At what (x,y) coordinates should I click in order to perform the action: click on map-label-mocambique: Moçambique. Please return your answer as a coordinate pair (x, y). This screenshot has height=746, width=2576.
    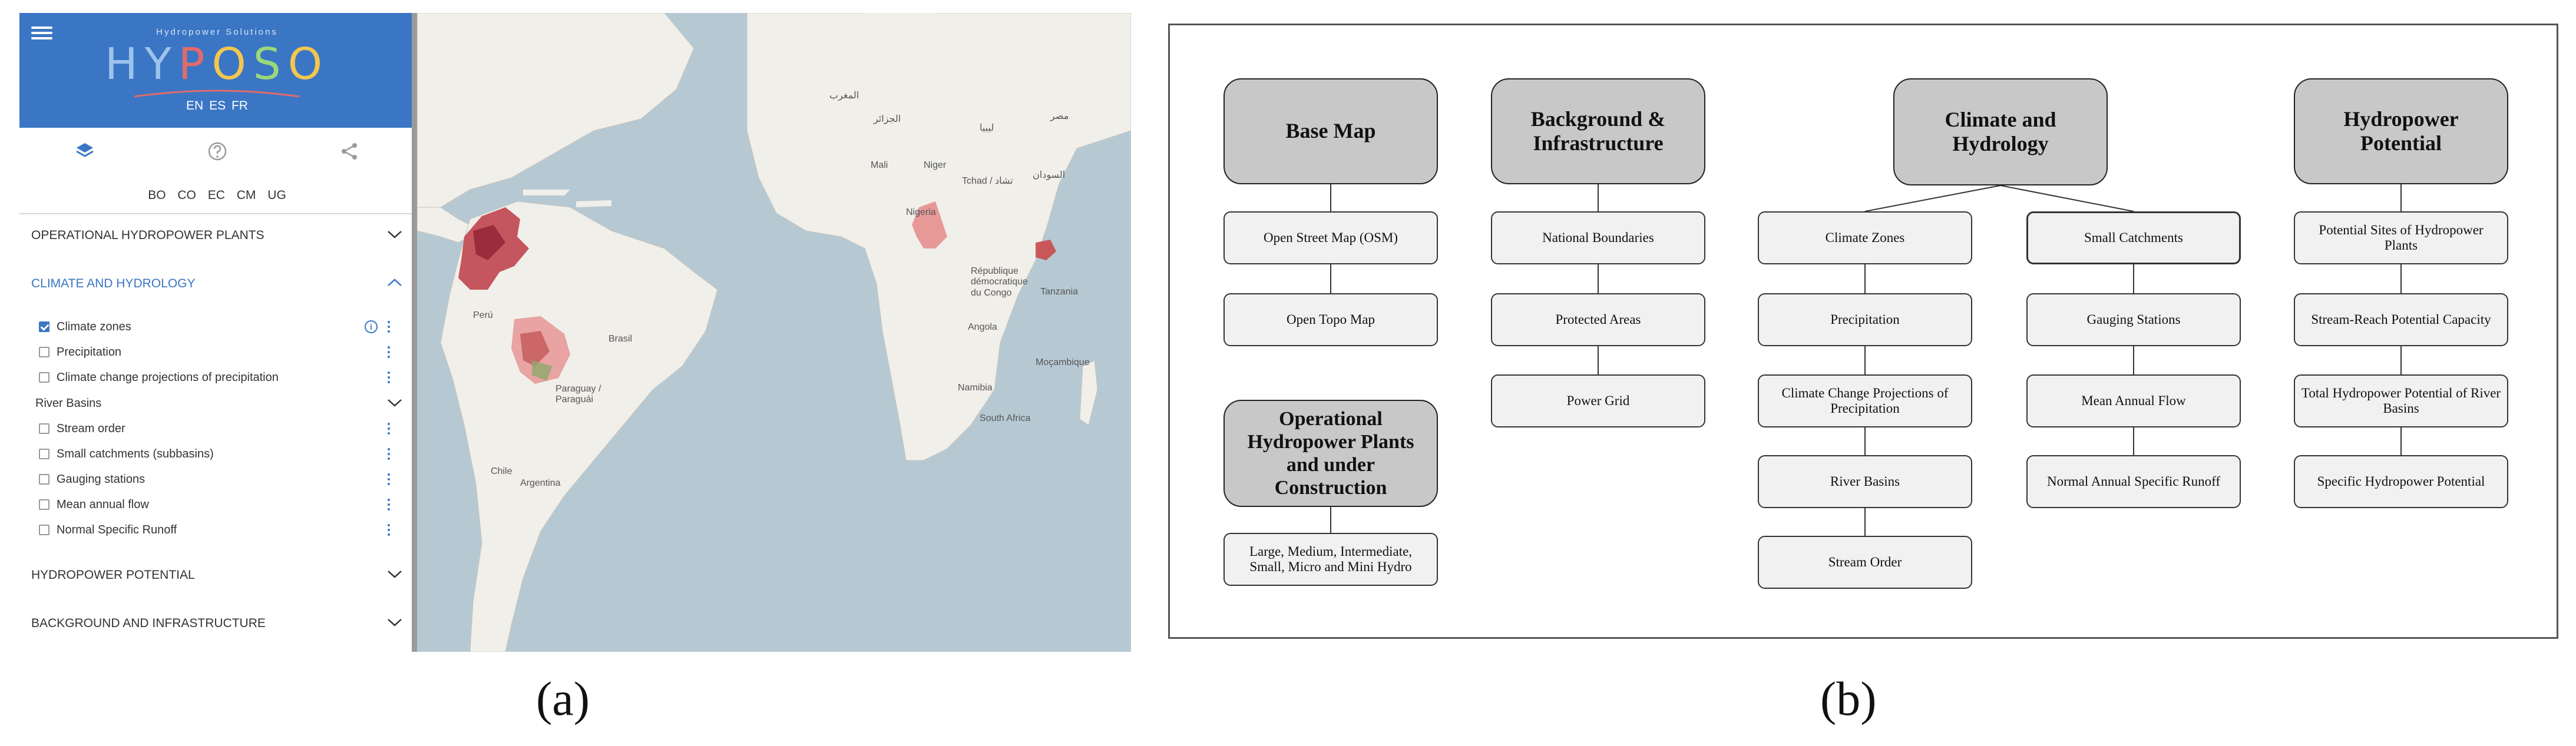
    Looking at the image, I should click on (1063, 362).